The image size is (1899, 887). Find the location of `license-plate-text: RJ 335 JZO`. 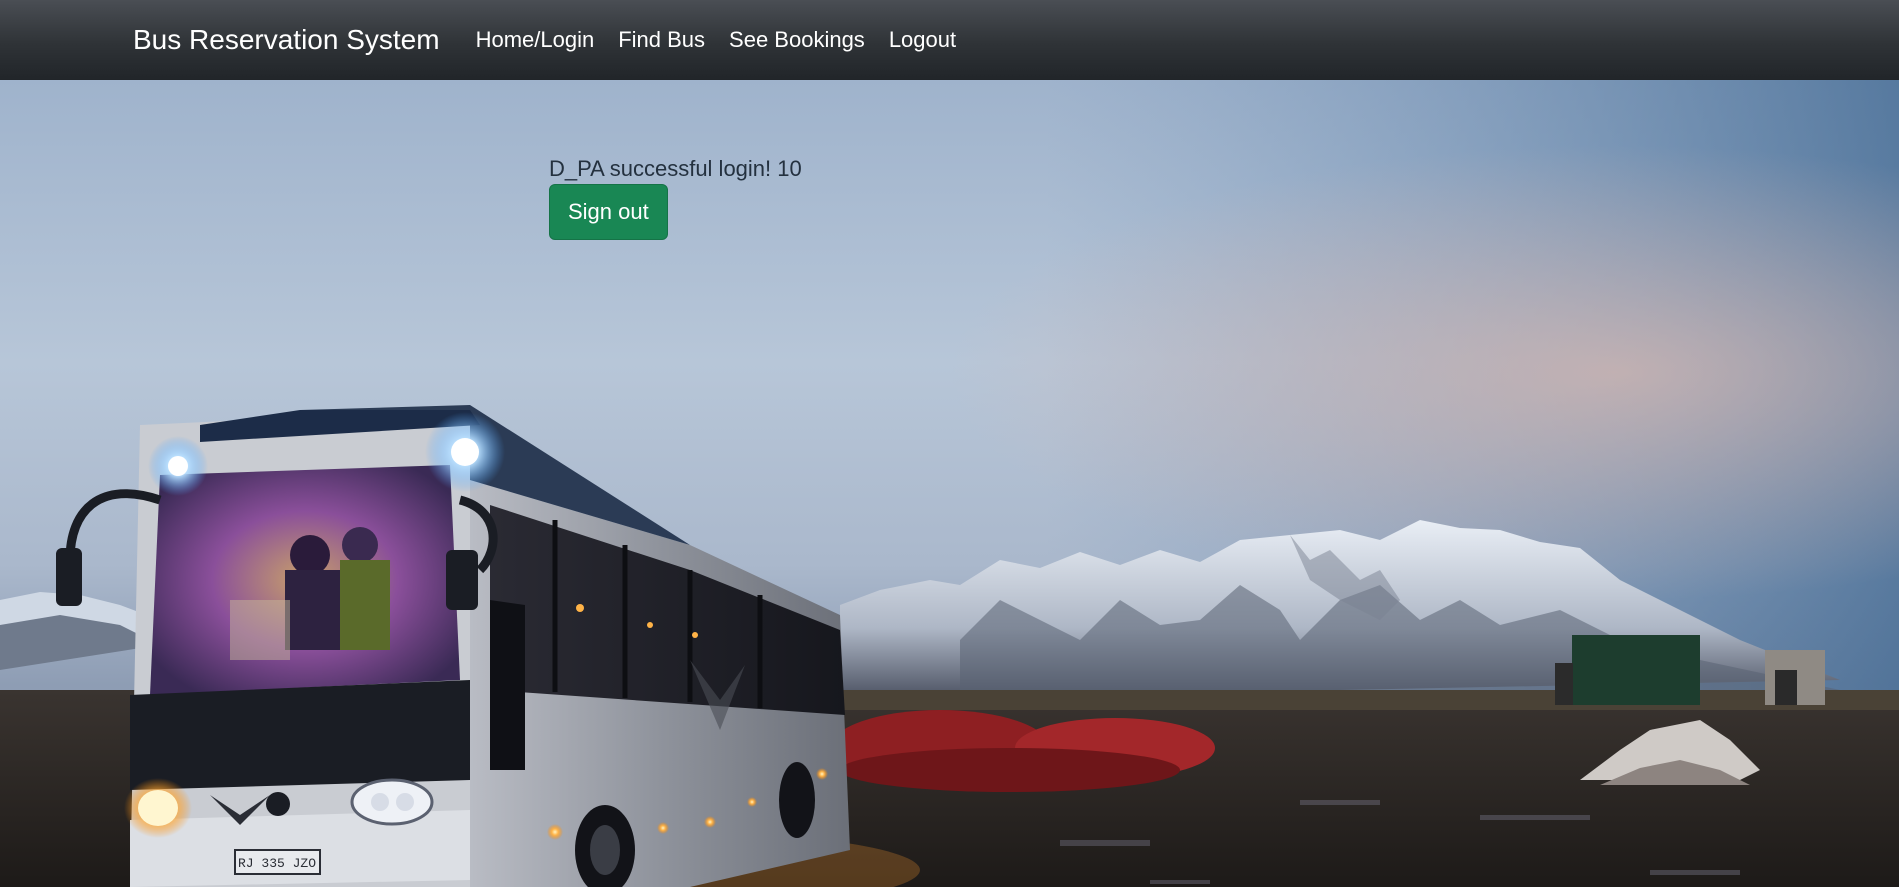

license-plate-text: RJ 335 JZO is located at coordinates (277, 863).